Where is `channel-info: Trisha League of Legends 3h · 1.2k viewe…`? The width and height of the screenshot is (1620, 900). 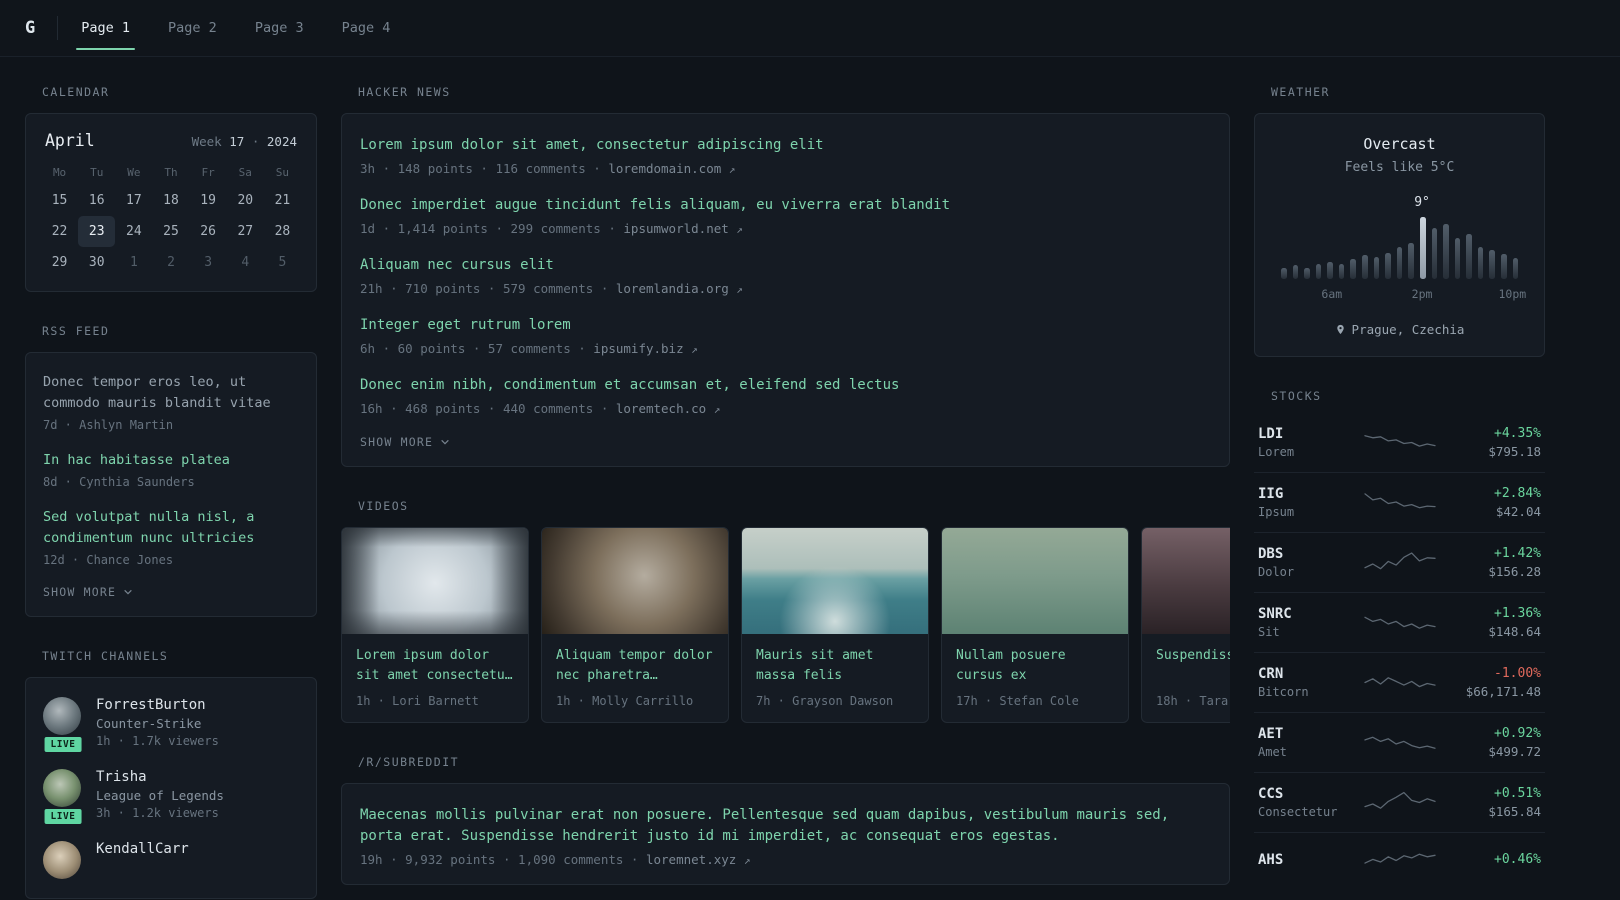 channel-info: Trisha League of Legends 3h · 1.2k viewe… is located at coordinates (160, 794).